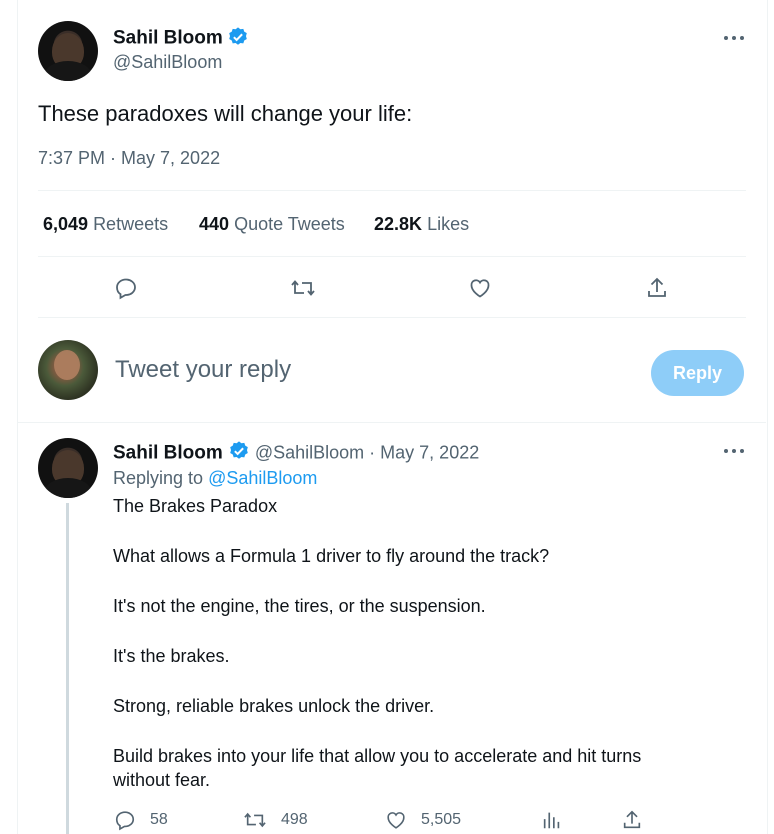 The image size is (774, 834). I want to click on analytics-icon, so click(552, 820).